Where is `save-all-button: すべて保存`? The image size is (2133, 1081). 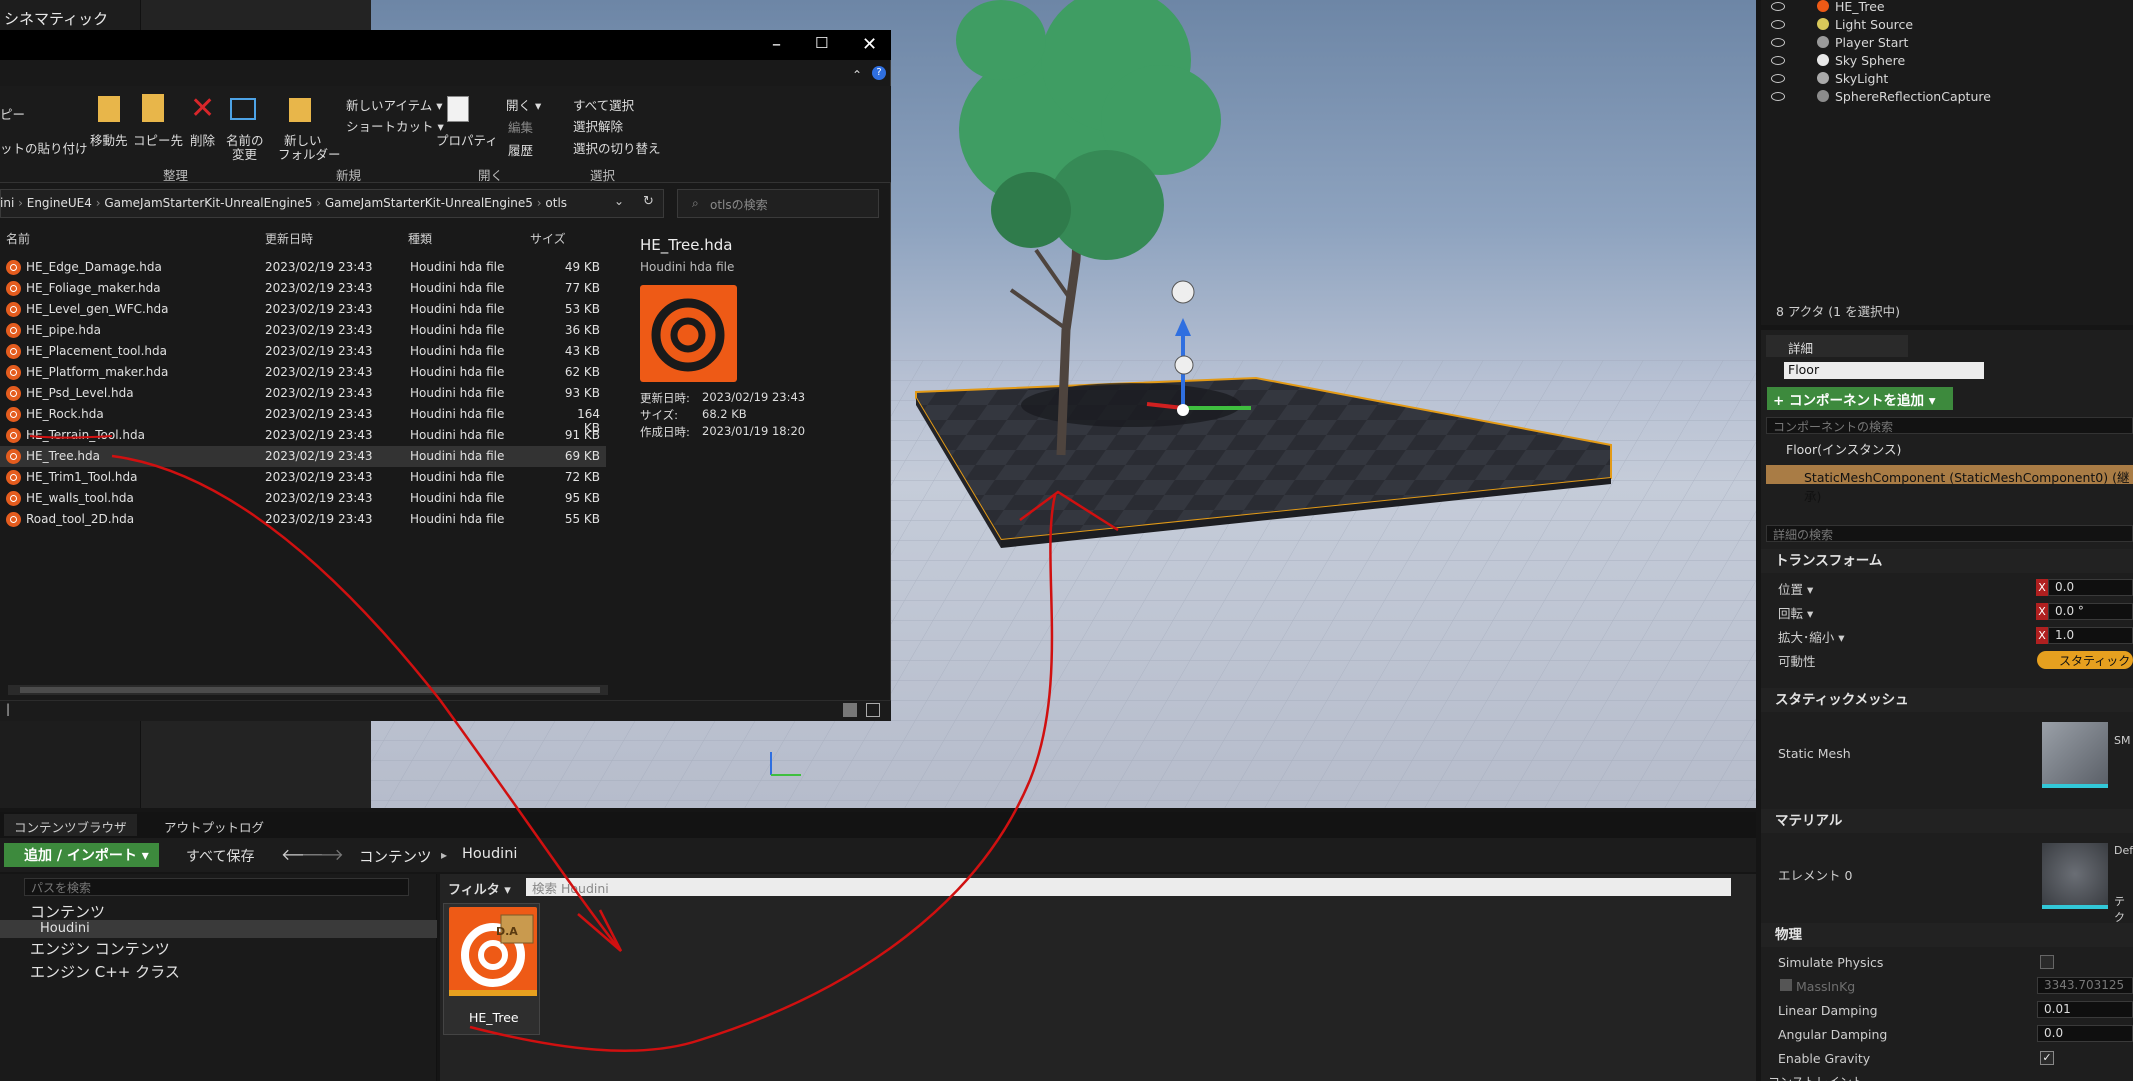 save-all-button: すべて保存 is located at coordinates (220, 856).